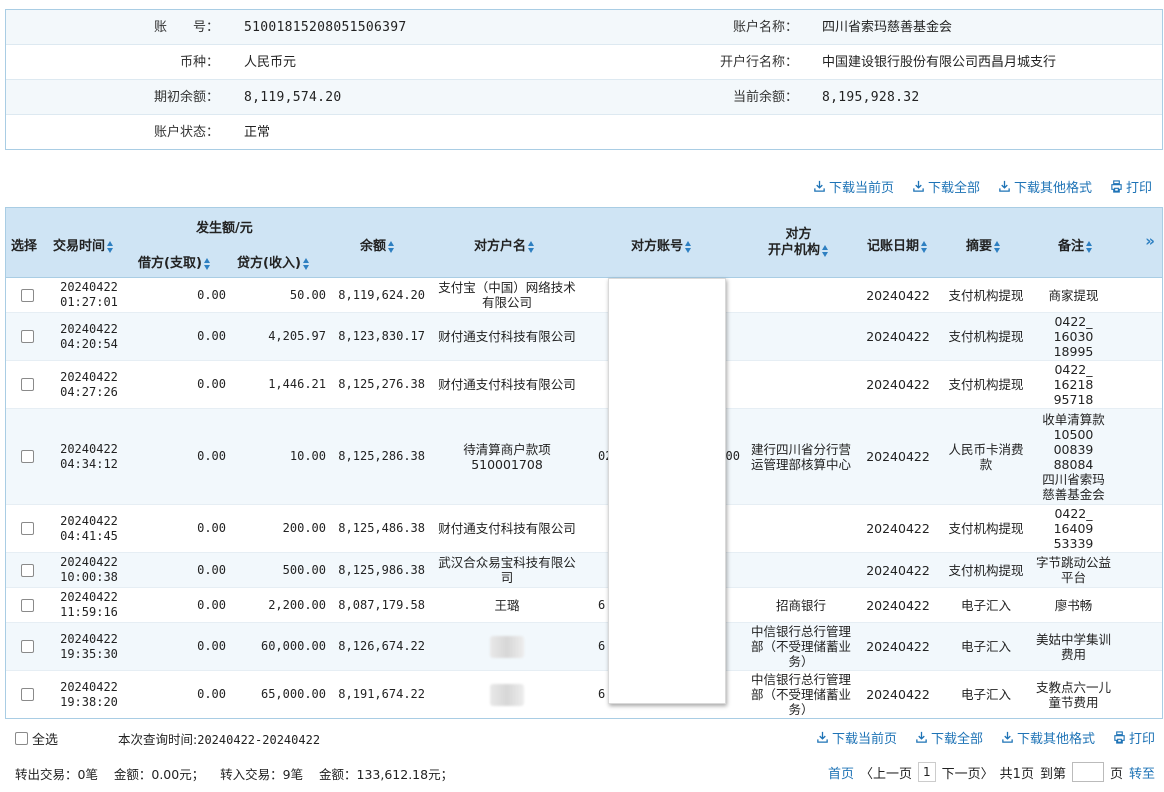 The height and width of the screenshot is (792, 1164). What do you see at coordinates (273, 261) in the screenshot?
I see `header-credit: 贷方(收入)` at bounding box center [273, 261].